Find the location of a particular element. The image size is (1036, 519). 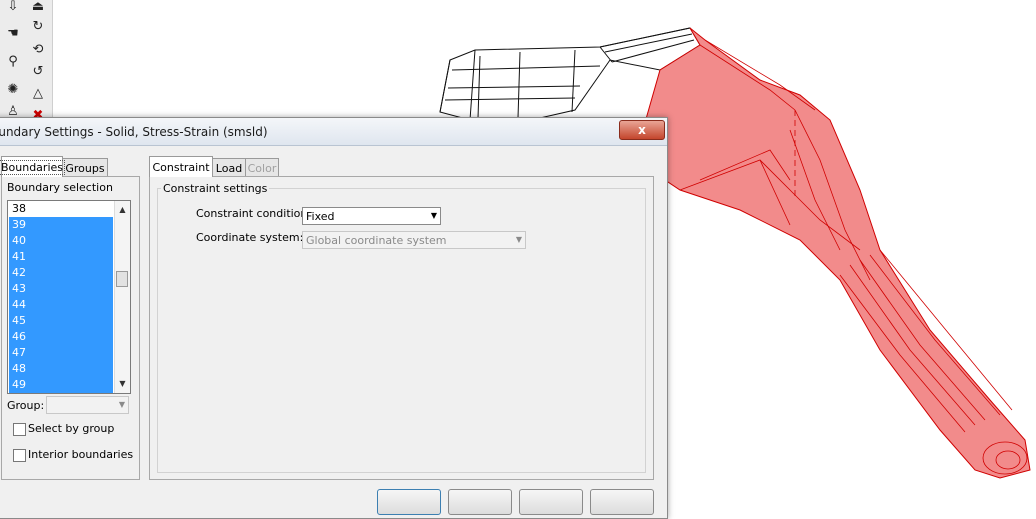

select-by-group-checkbox is located at coordinates (19, 429).